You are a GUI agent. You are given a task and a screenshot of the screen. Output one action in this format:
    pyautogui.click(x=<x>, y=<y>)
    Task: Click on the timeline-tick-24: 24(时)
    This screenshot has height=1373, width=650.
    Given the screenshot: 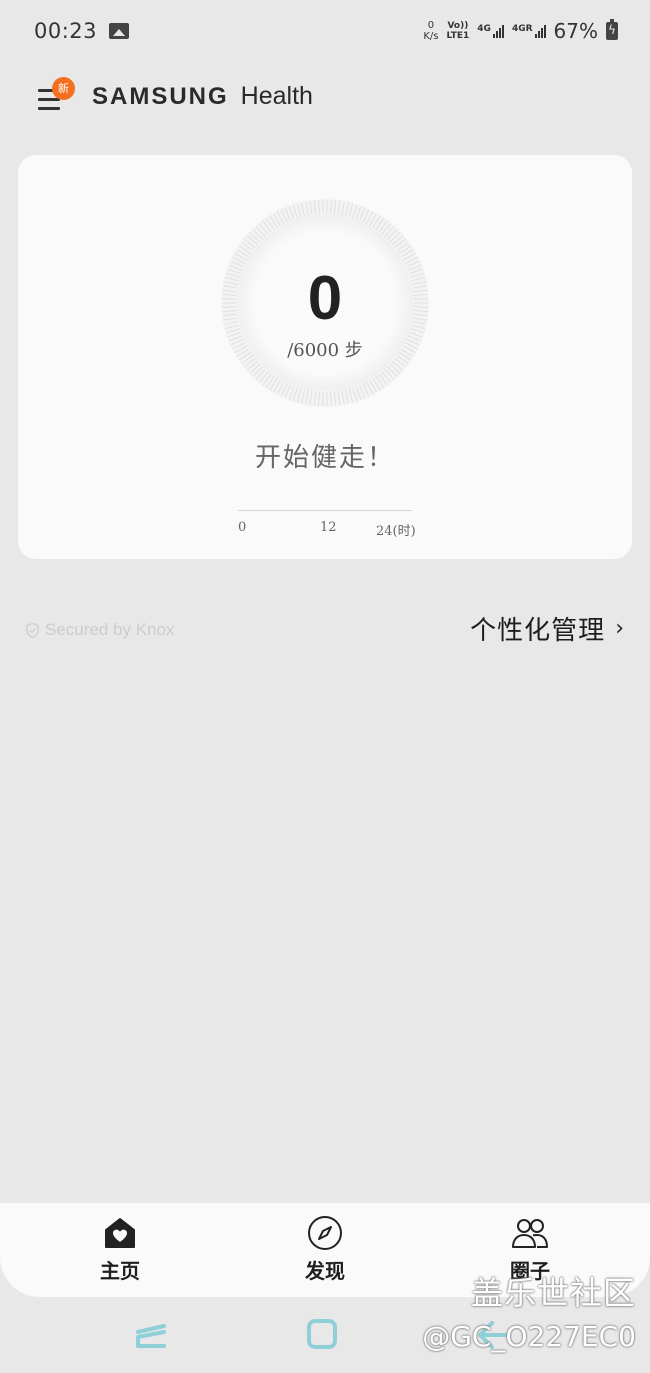 What is the action you would take?
    pyautogui.click(x=396, y=531)
    